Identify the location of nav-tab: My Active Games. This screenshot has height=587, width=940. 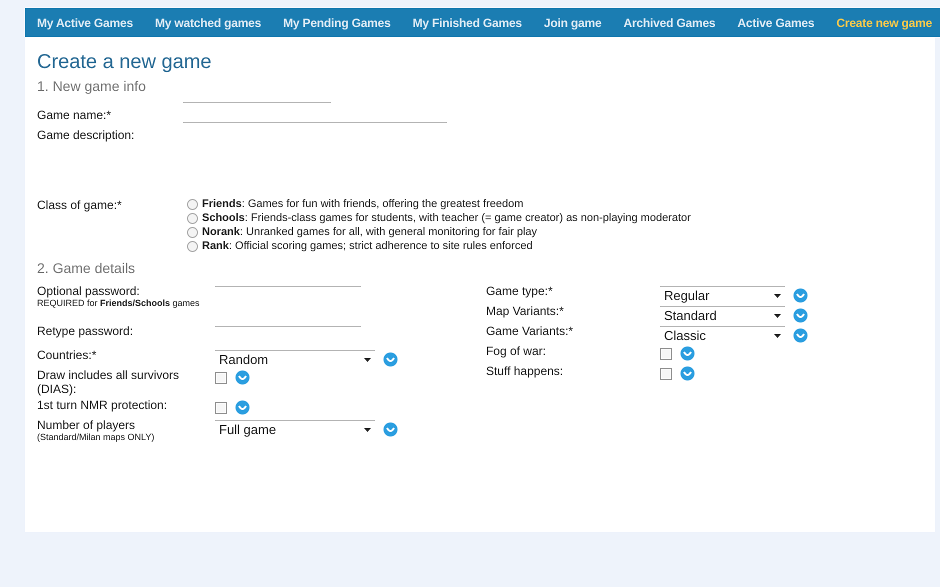
(84, 23).